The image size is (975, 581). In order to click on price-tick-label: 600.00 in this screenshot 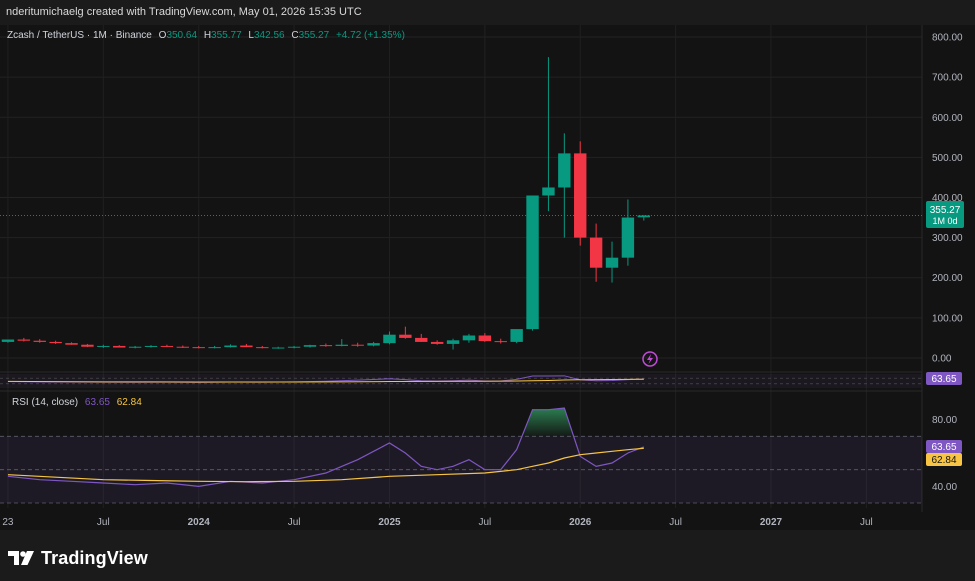, I will do `click(947, 118)`.